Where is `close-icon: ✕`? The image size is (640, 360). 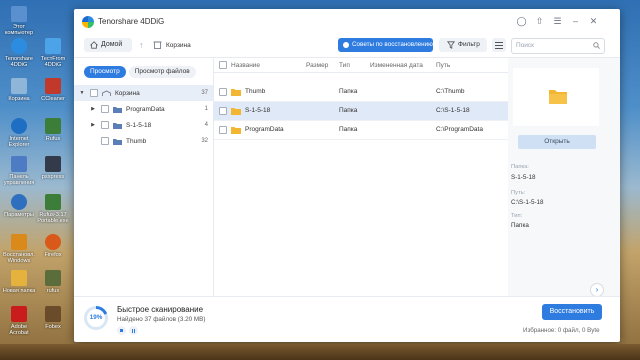 close-icon: ✕ is located at coordinates (593, 21).